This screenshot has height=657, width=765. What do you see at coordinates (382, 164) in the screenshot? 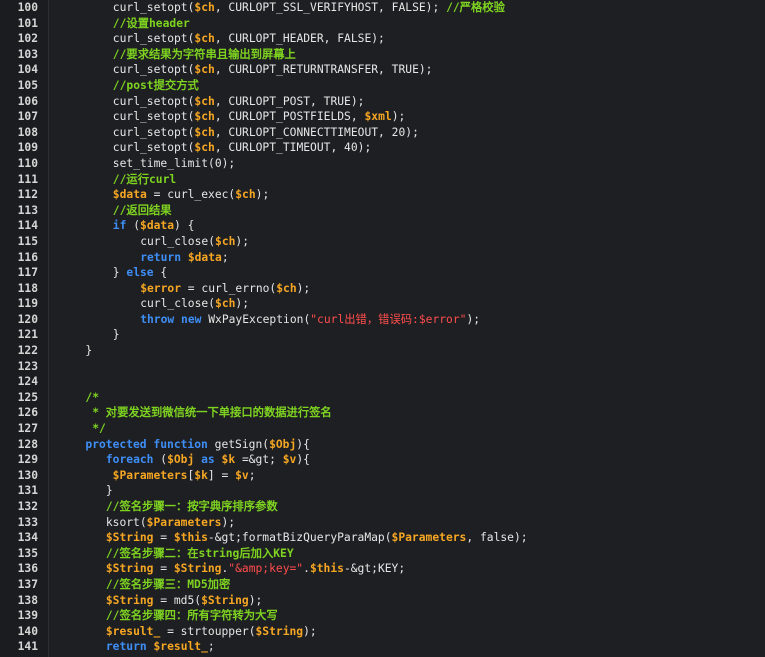
I see `code-line: 110 set_time_limit(0);` at bounding box center [382, 164].